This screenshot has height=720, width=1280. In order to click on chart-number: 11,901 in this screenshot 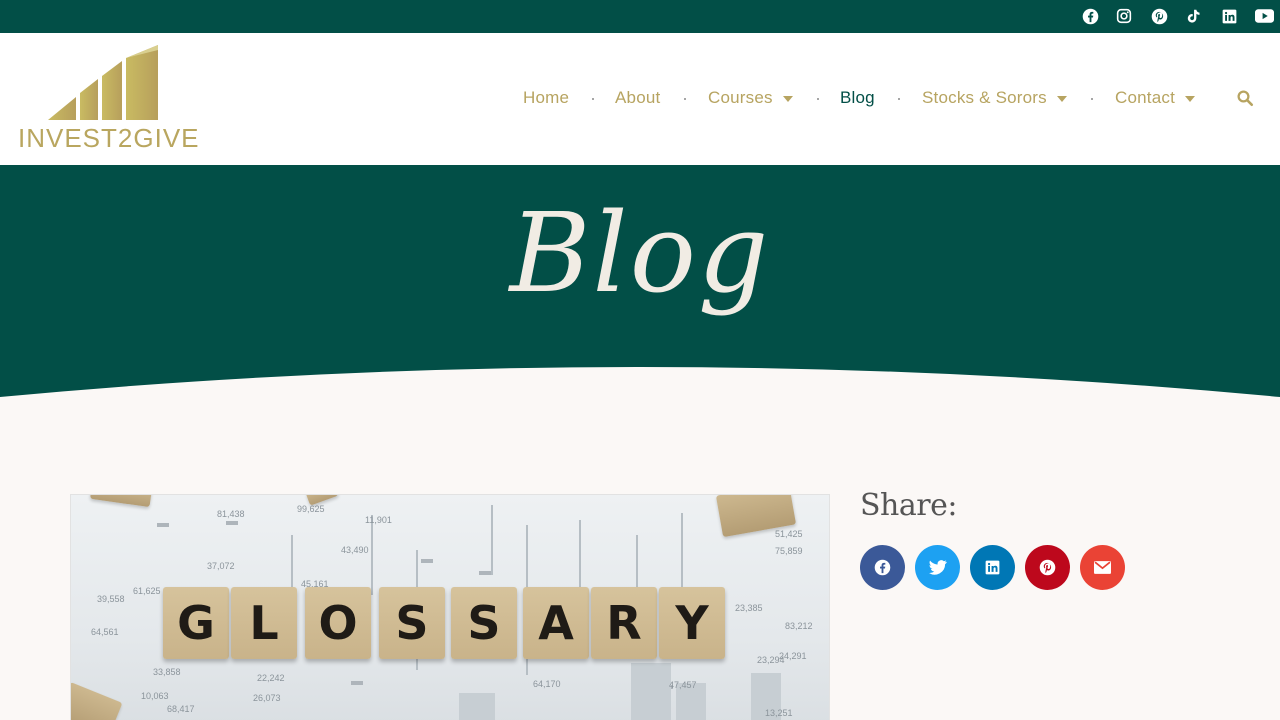, I will do `click(378, 520)`.